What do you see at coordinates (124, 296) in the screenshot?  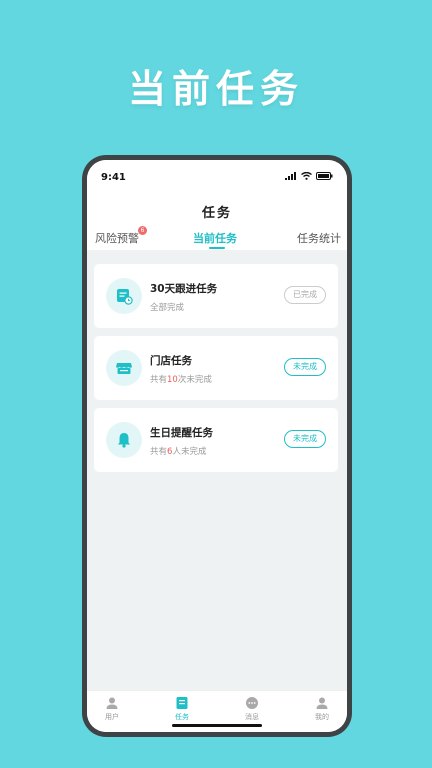 I see `calendar-clock-icon` at bounding box center [124, 296].